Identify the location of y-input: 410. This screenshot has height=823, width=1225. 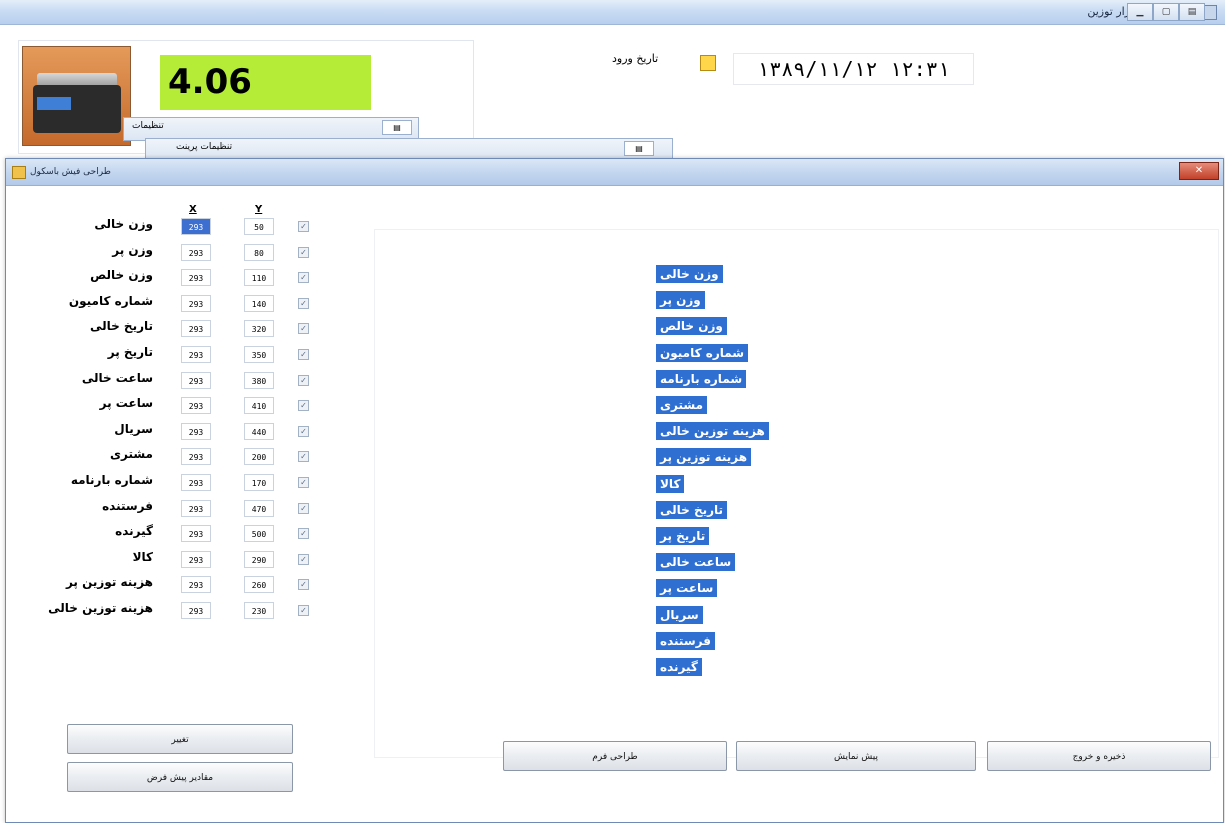
(259, 406).